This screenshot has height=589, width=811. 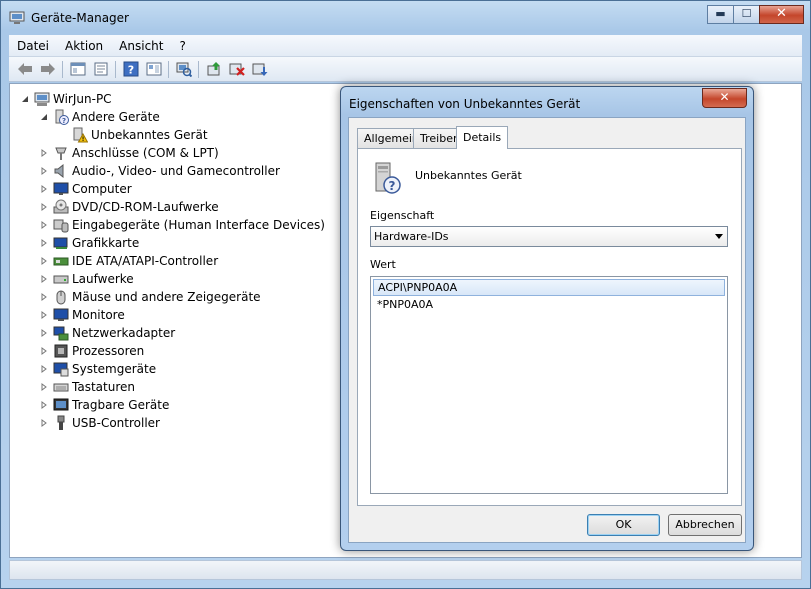 I want to click on disable-device-icon, so click(x=236, y=69).